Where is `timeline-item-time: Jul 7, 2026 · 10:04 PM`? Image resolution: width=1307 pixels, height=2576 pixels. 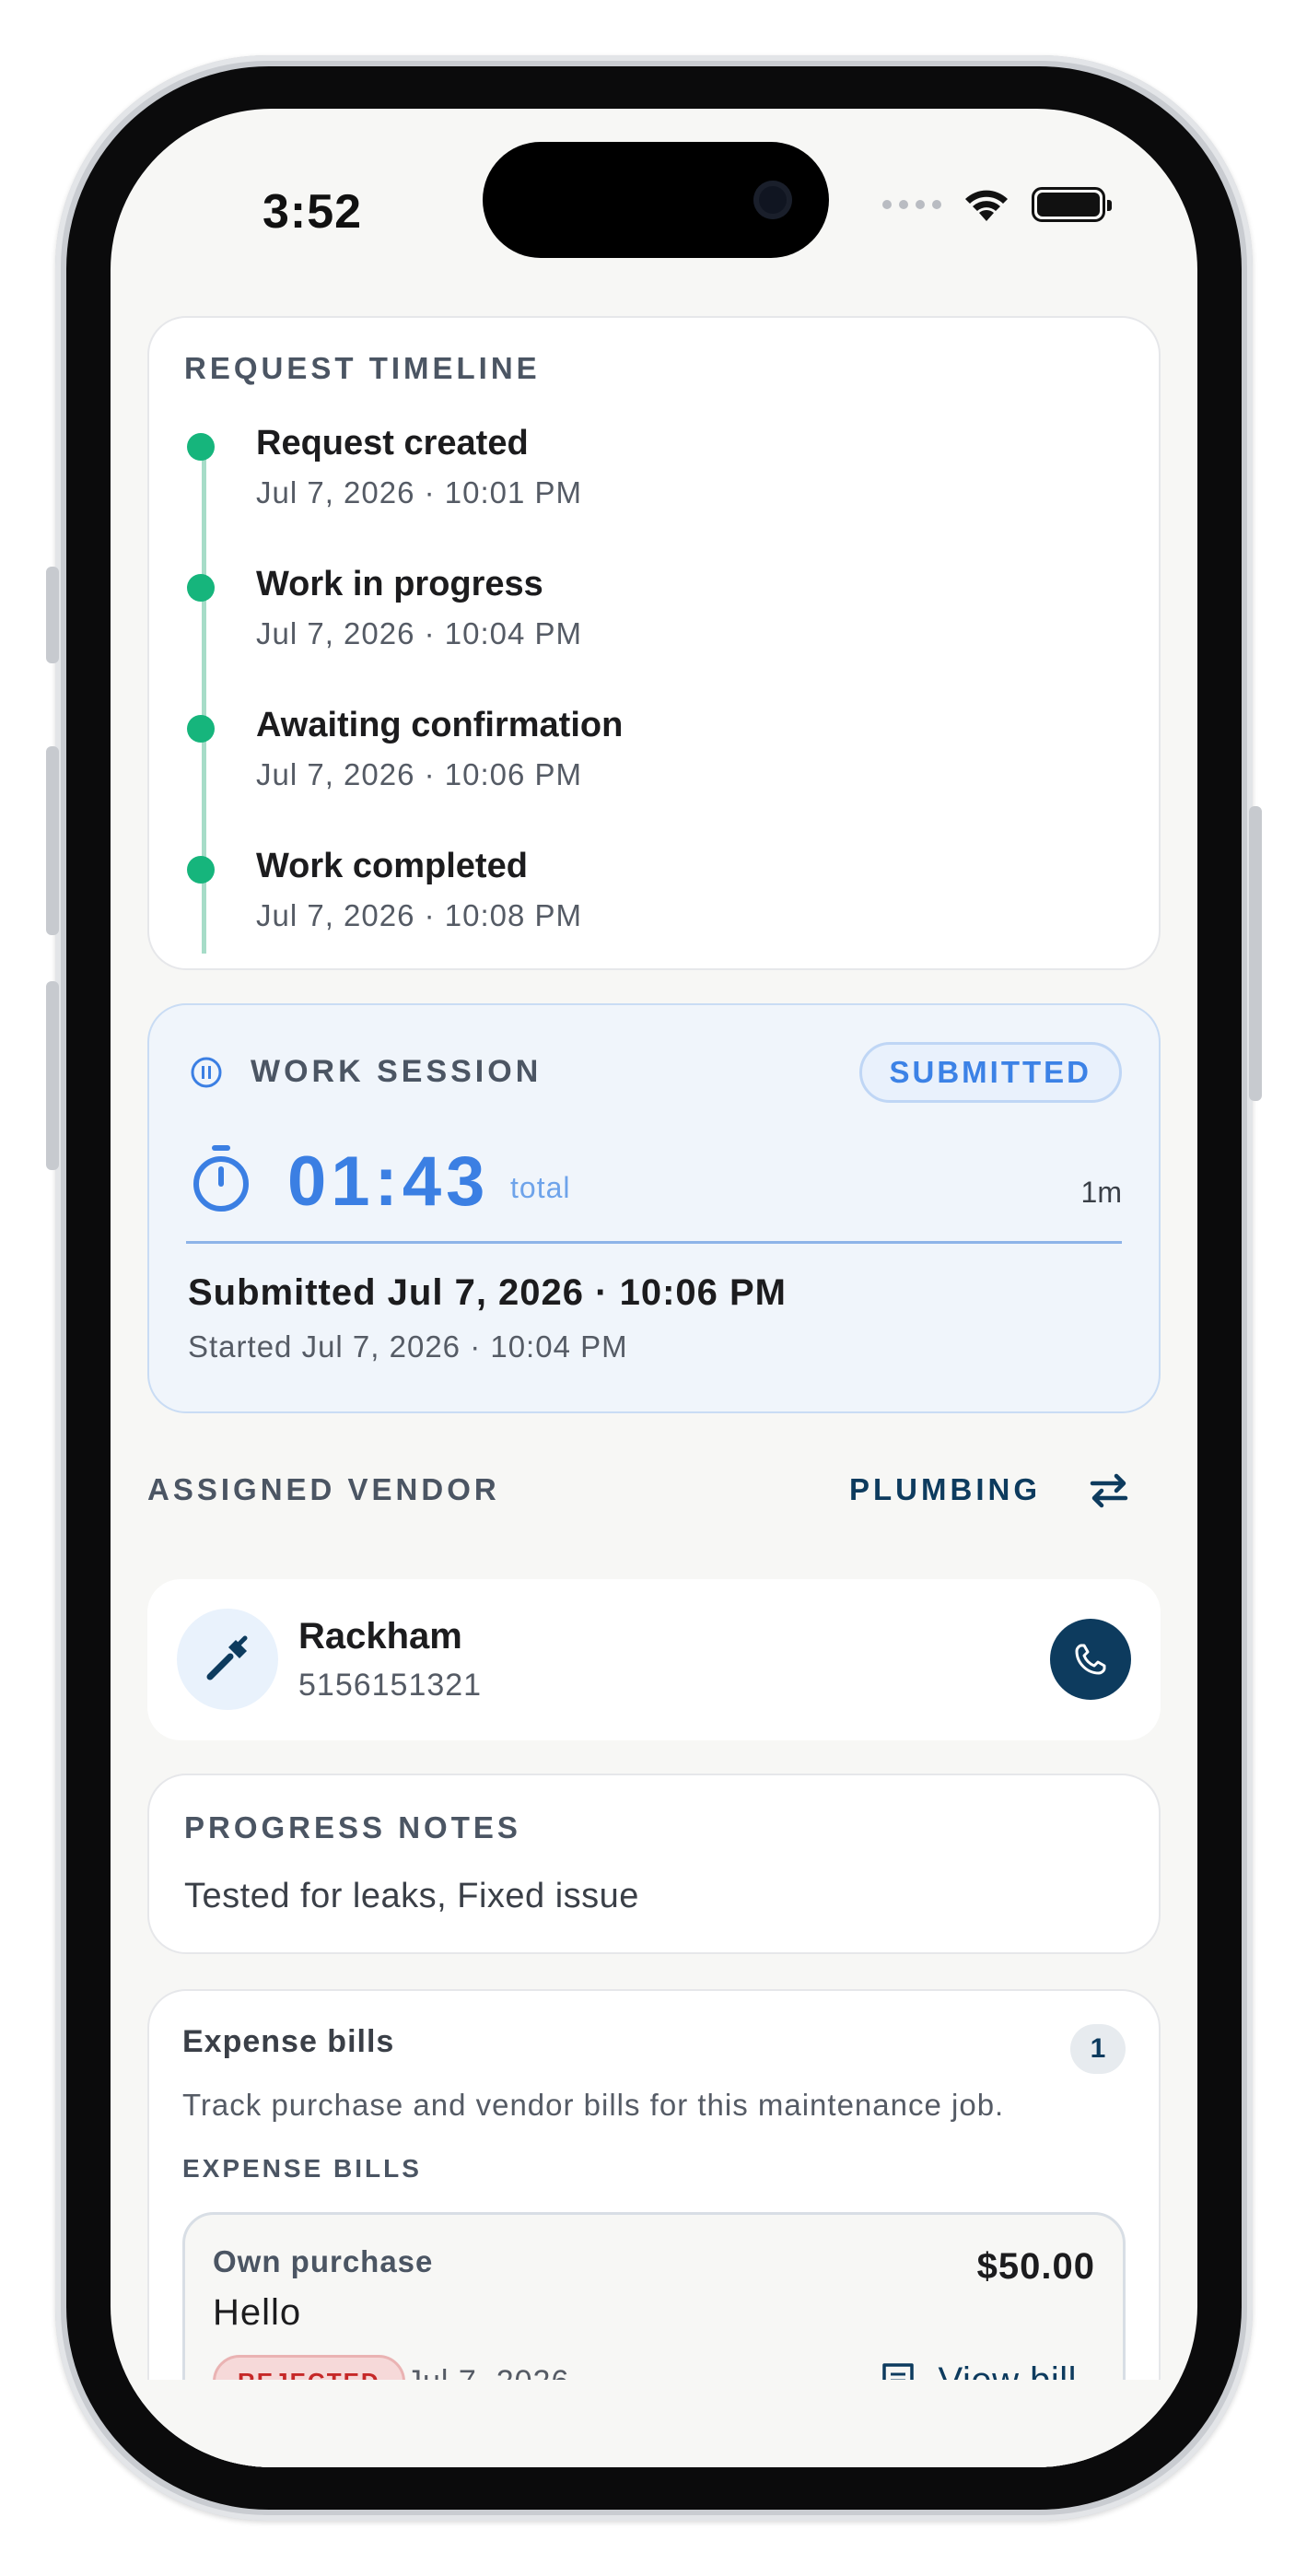 timeline-item-time: Jul 7, 2026 · 10:04 PM is located at coordinates (420, 633).